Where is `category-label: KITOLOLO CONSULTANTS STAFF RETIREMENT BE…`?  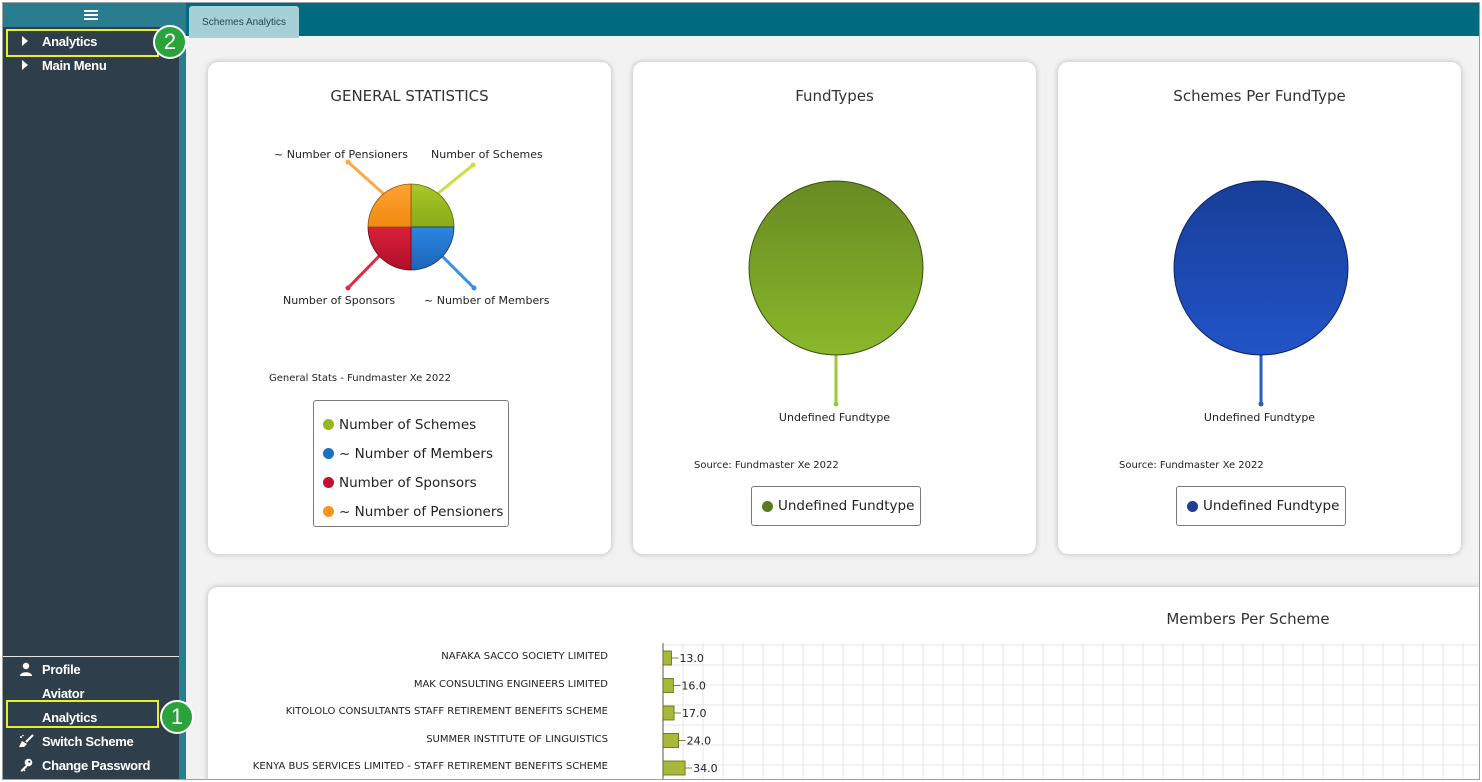 category-label: KITOLOLO CONSULTANTS STAFF RETIREMENT BE… is located at coordinates (446, 711).